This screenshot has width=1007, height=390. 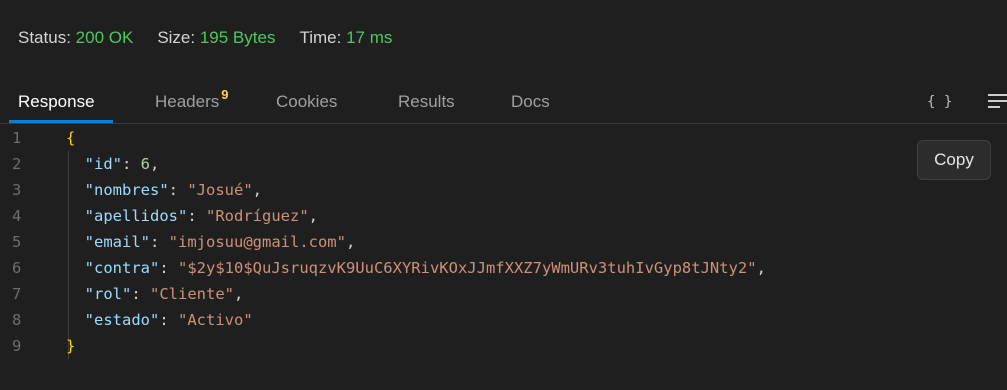 What do you see at coordinates (136, 216) in the screenshot?
I see `json-key: "apellidos"` at bounding box center [136, 216].